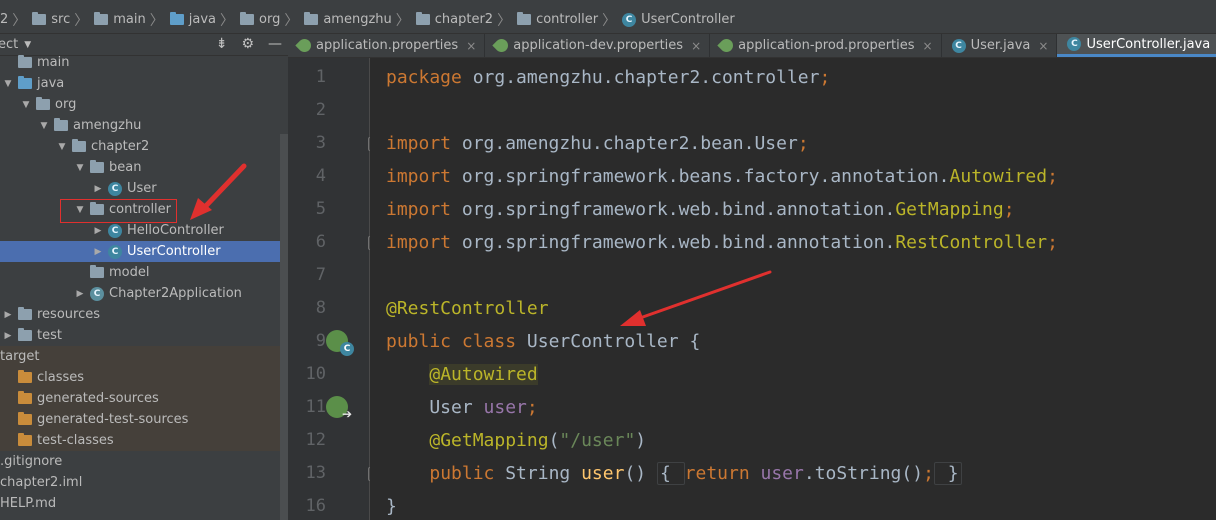 Image resolution: width=1216 pixels, height=520 pixels. What do you see at coordinates (646, 77) in the screenshot?
I see `code-token: org.amengzhu.chapter2.controller` at bounding box center [646, 77].